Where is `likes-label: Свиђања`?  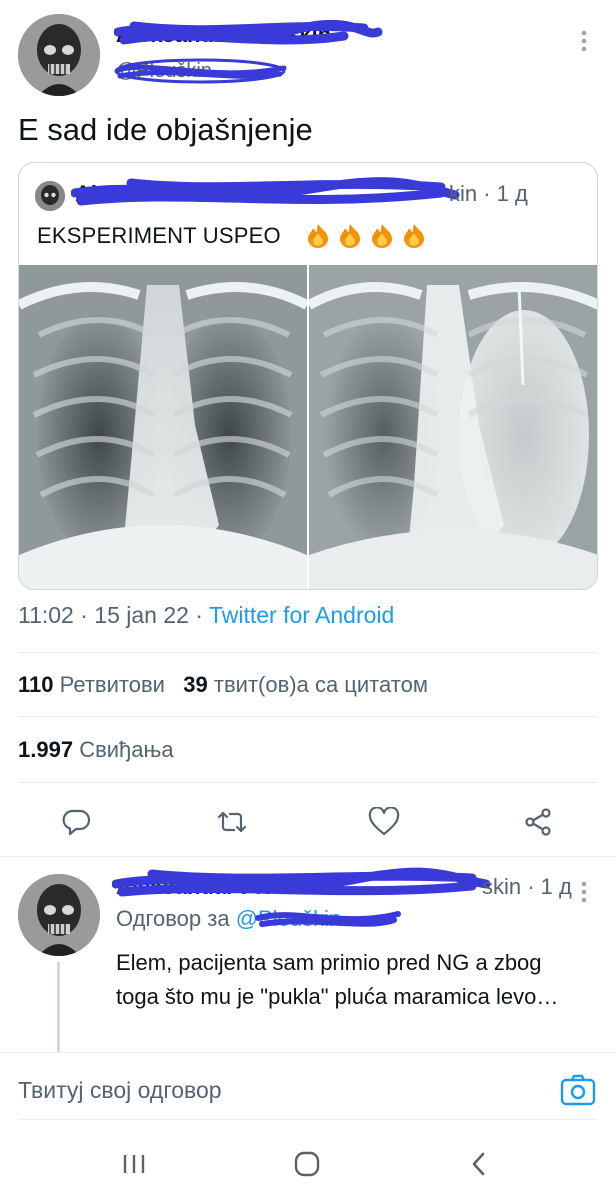
likes-label: Свиђања is located at coordinates (126, 749).